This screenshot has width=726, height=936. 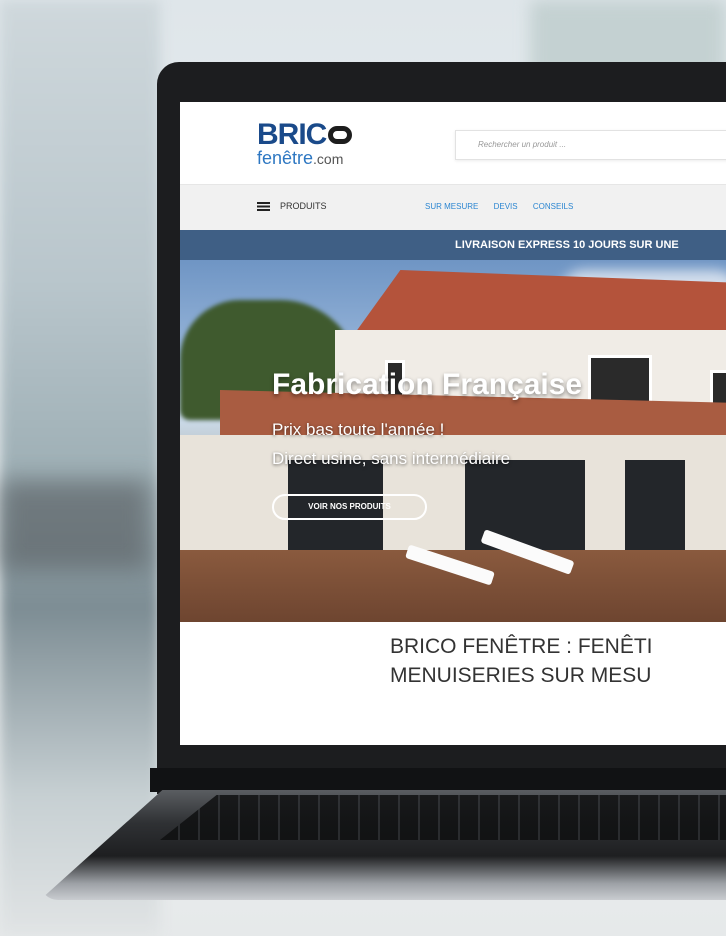 I want to click on products-label: PRODUITS, so click(x=303, y=206).